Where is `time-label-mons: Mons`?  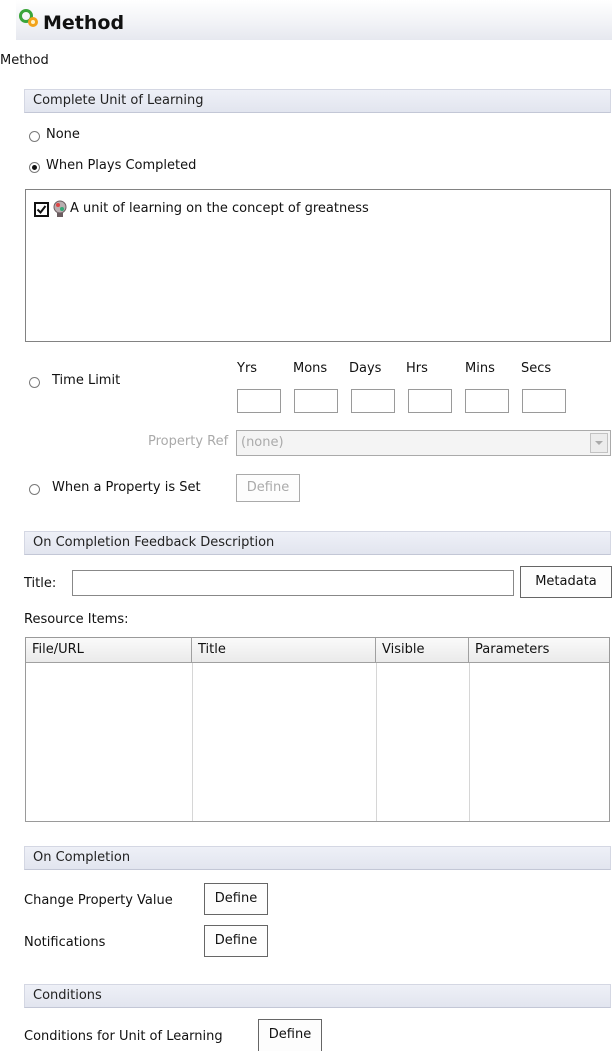 time-label-mons: Mons is located at coordinates (310, 368).